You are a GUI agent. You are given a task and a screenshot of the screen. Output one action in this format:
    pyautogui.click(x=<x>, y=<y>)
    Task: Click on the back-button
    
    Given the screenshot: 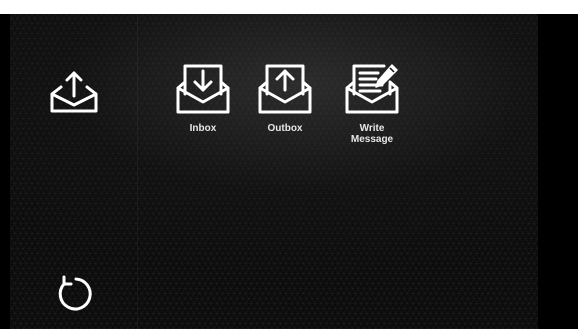 What is the action you would take?
    pyautogui.click(x=73, y=293)
    